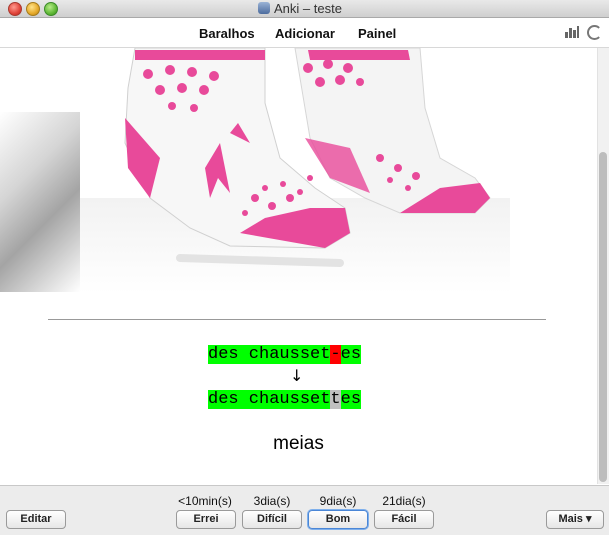 The width and height of the screenshot is (609, 535). I want to click on minimize-window-button, so click(33, 9).